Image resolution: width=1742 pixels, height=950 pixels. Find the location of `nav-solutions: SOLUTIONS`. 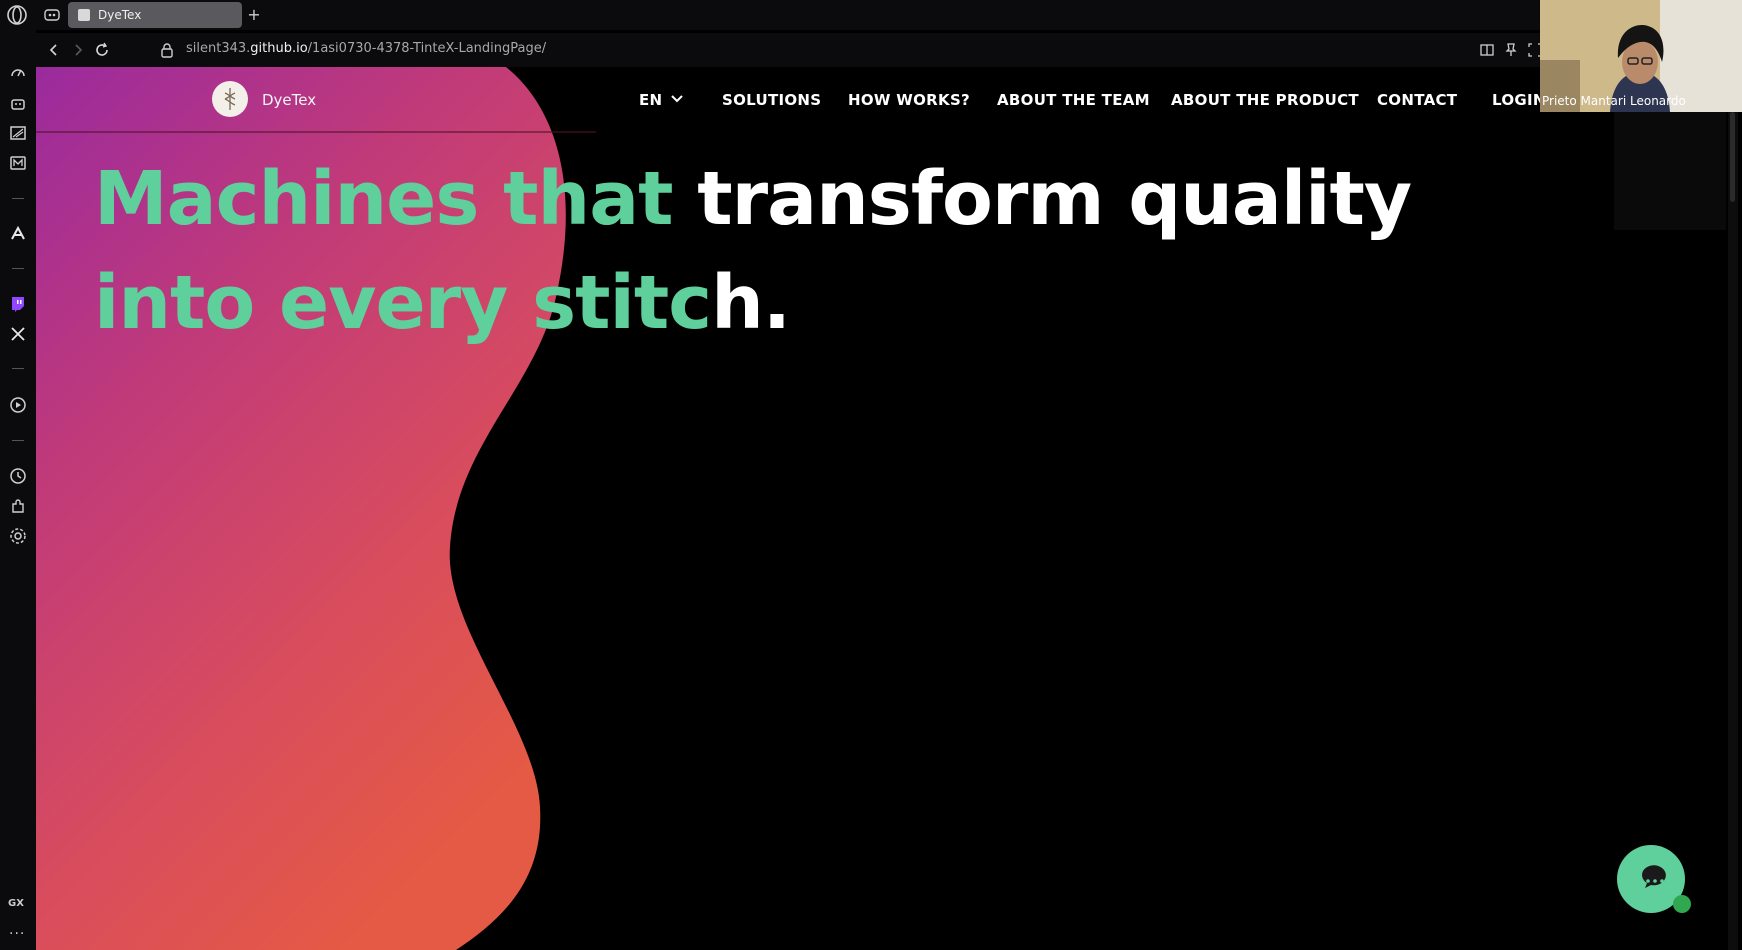

nav-solutions: SOLUTIONS is located at coordinates (771, 100).